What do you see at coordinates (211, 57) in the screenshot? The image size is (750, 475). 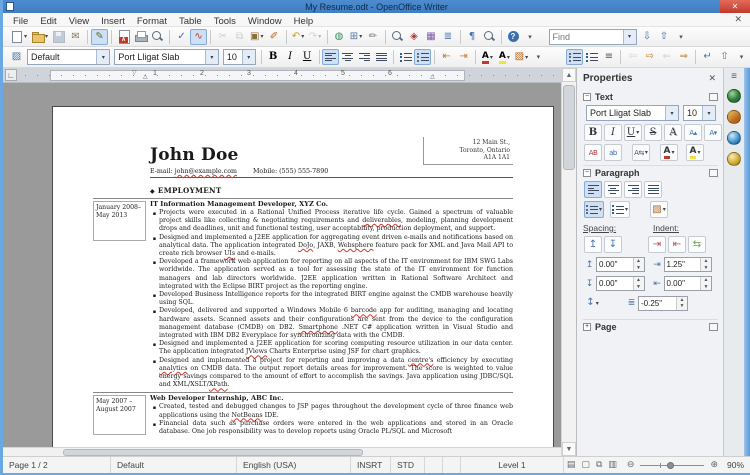 I see `font-name-select-dropdown-icon: ▾` at bounding box center [211, 57].